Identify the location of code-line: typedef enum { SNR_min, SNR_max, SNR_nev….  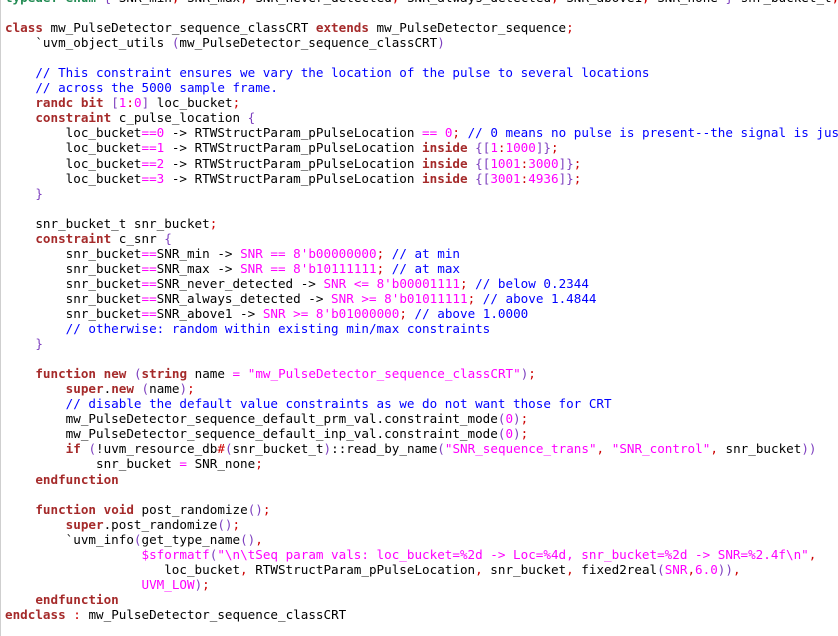
(421, 2).